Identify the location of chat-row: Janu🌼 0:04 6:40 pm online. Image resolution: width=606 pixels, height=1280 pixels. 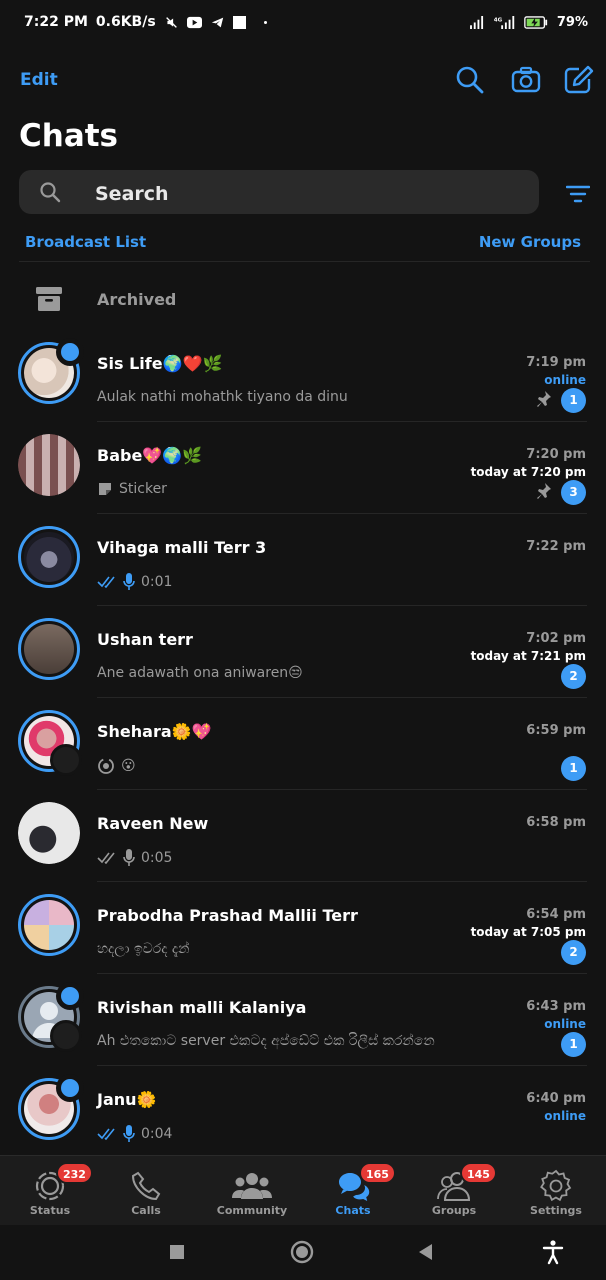
(303, 1112).